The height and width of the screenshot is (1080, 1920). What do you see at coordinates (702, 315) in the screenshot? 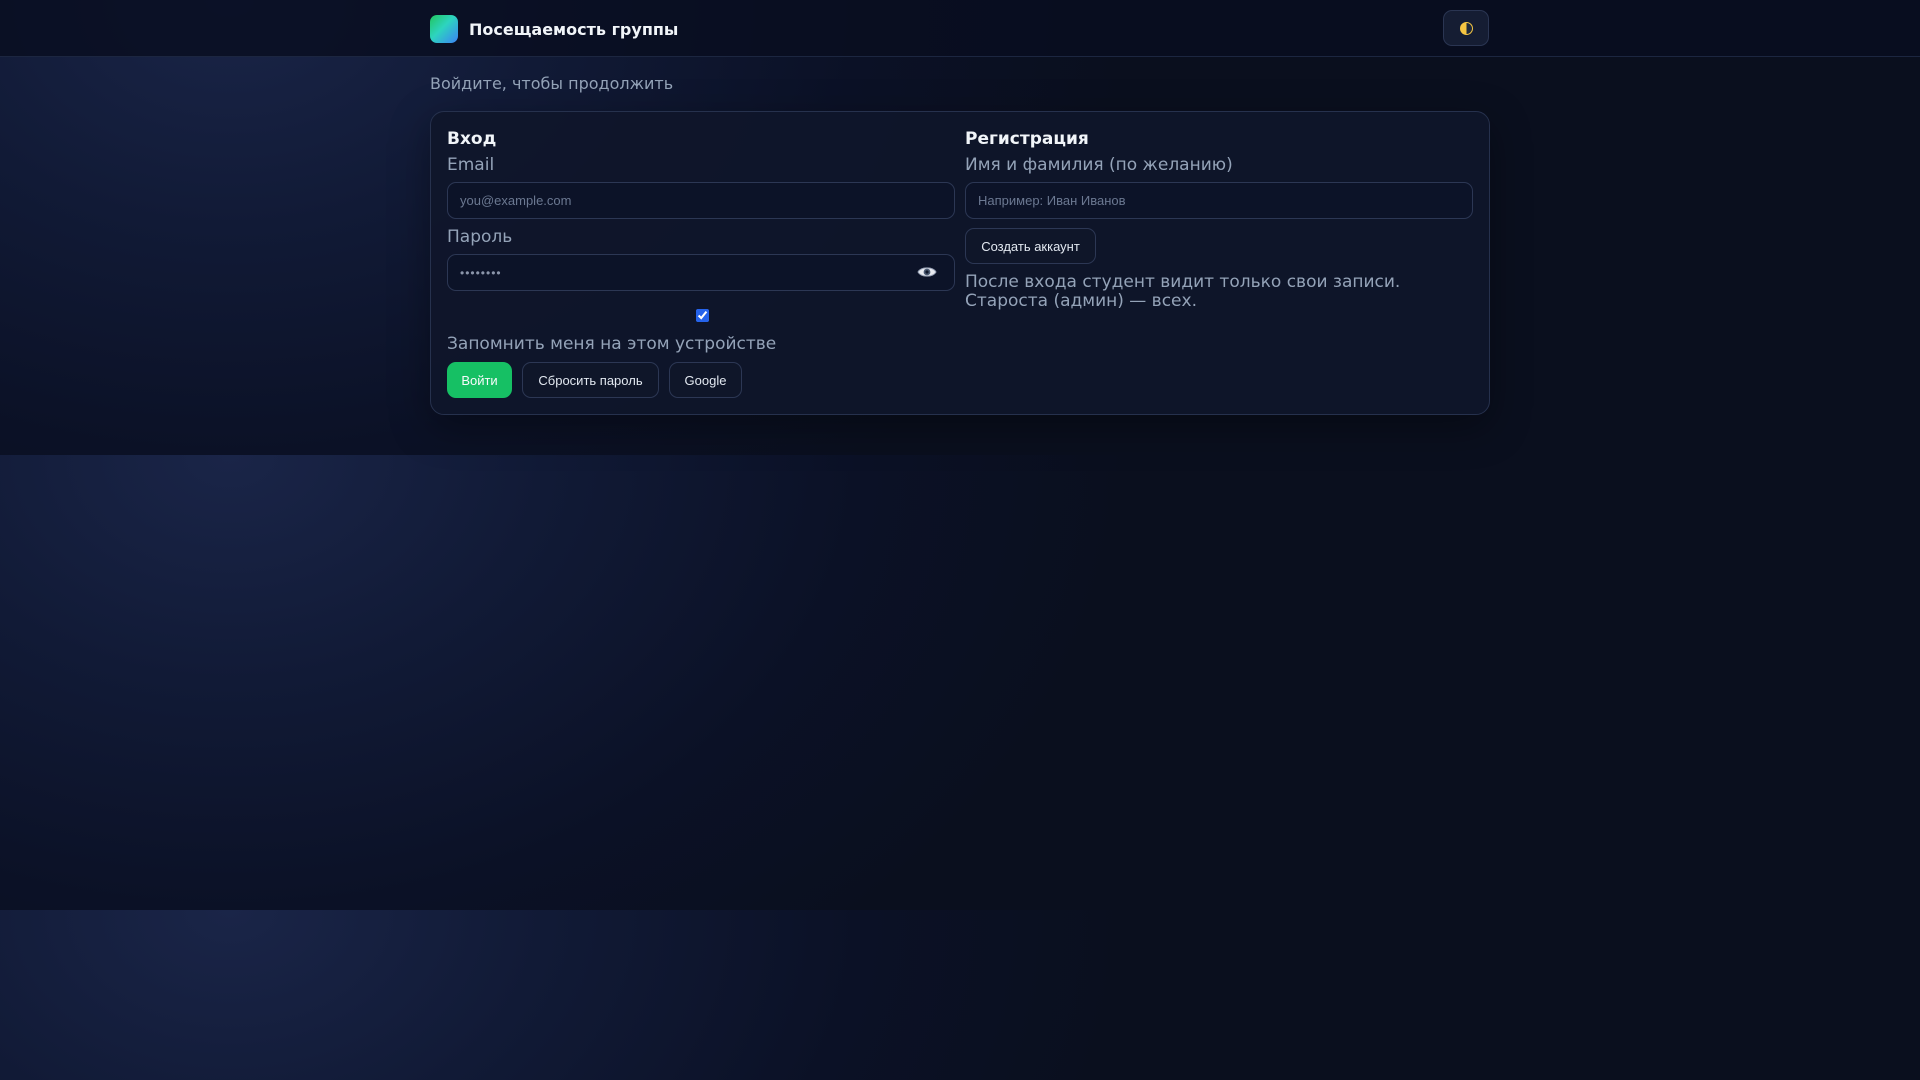
I see `remember-me-checkbox` at bounding box center [702, 315].